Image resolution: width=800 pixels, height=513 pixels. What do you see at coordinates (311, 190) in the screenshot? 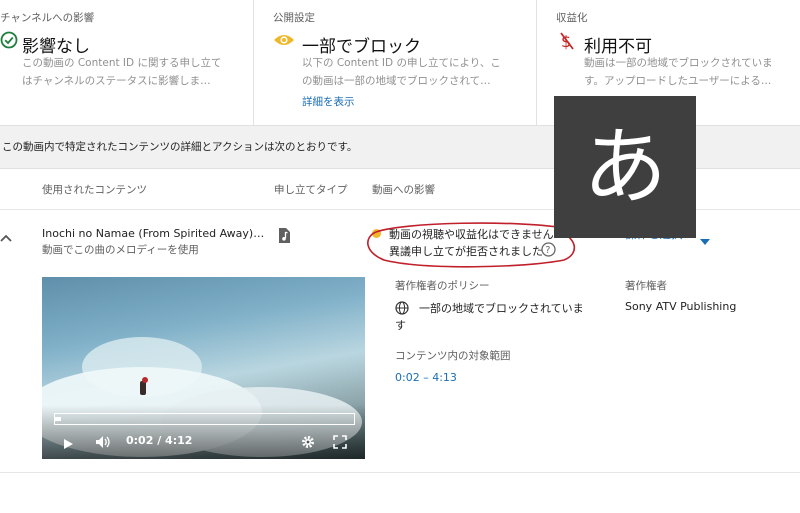
I see `column-header-claim-type: 申し立てタイプ` at bounding box center [311, 190].